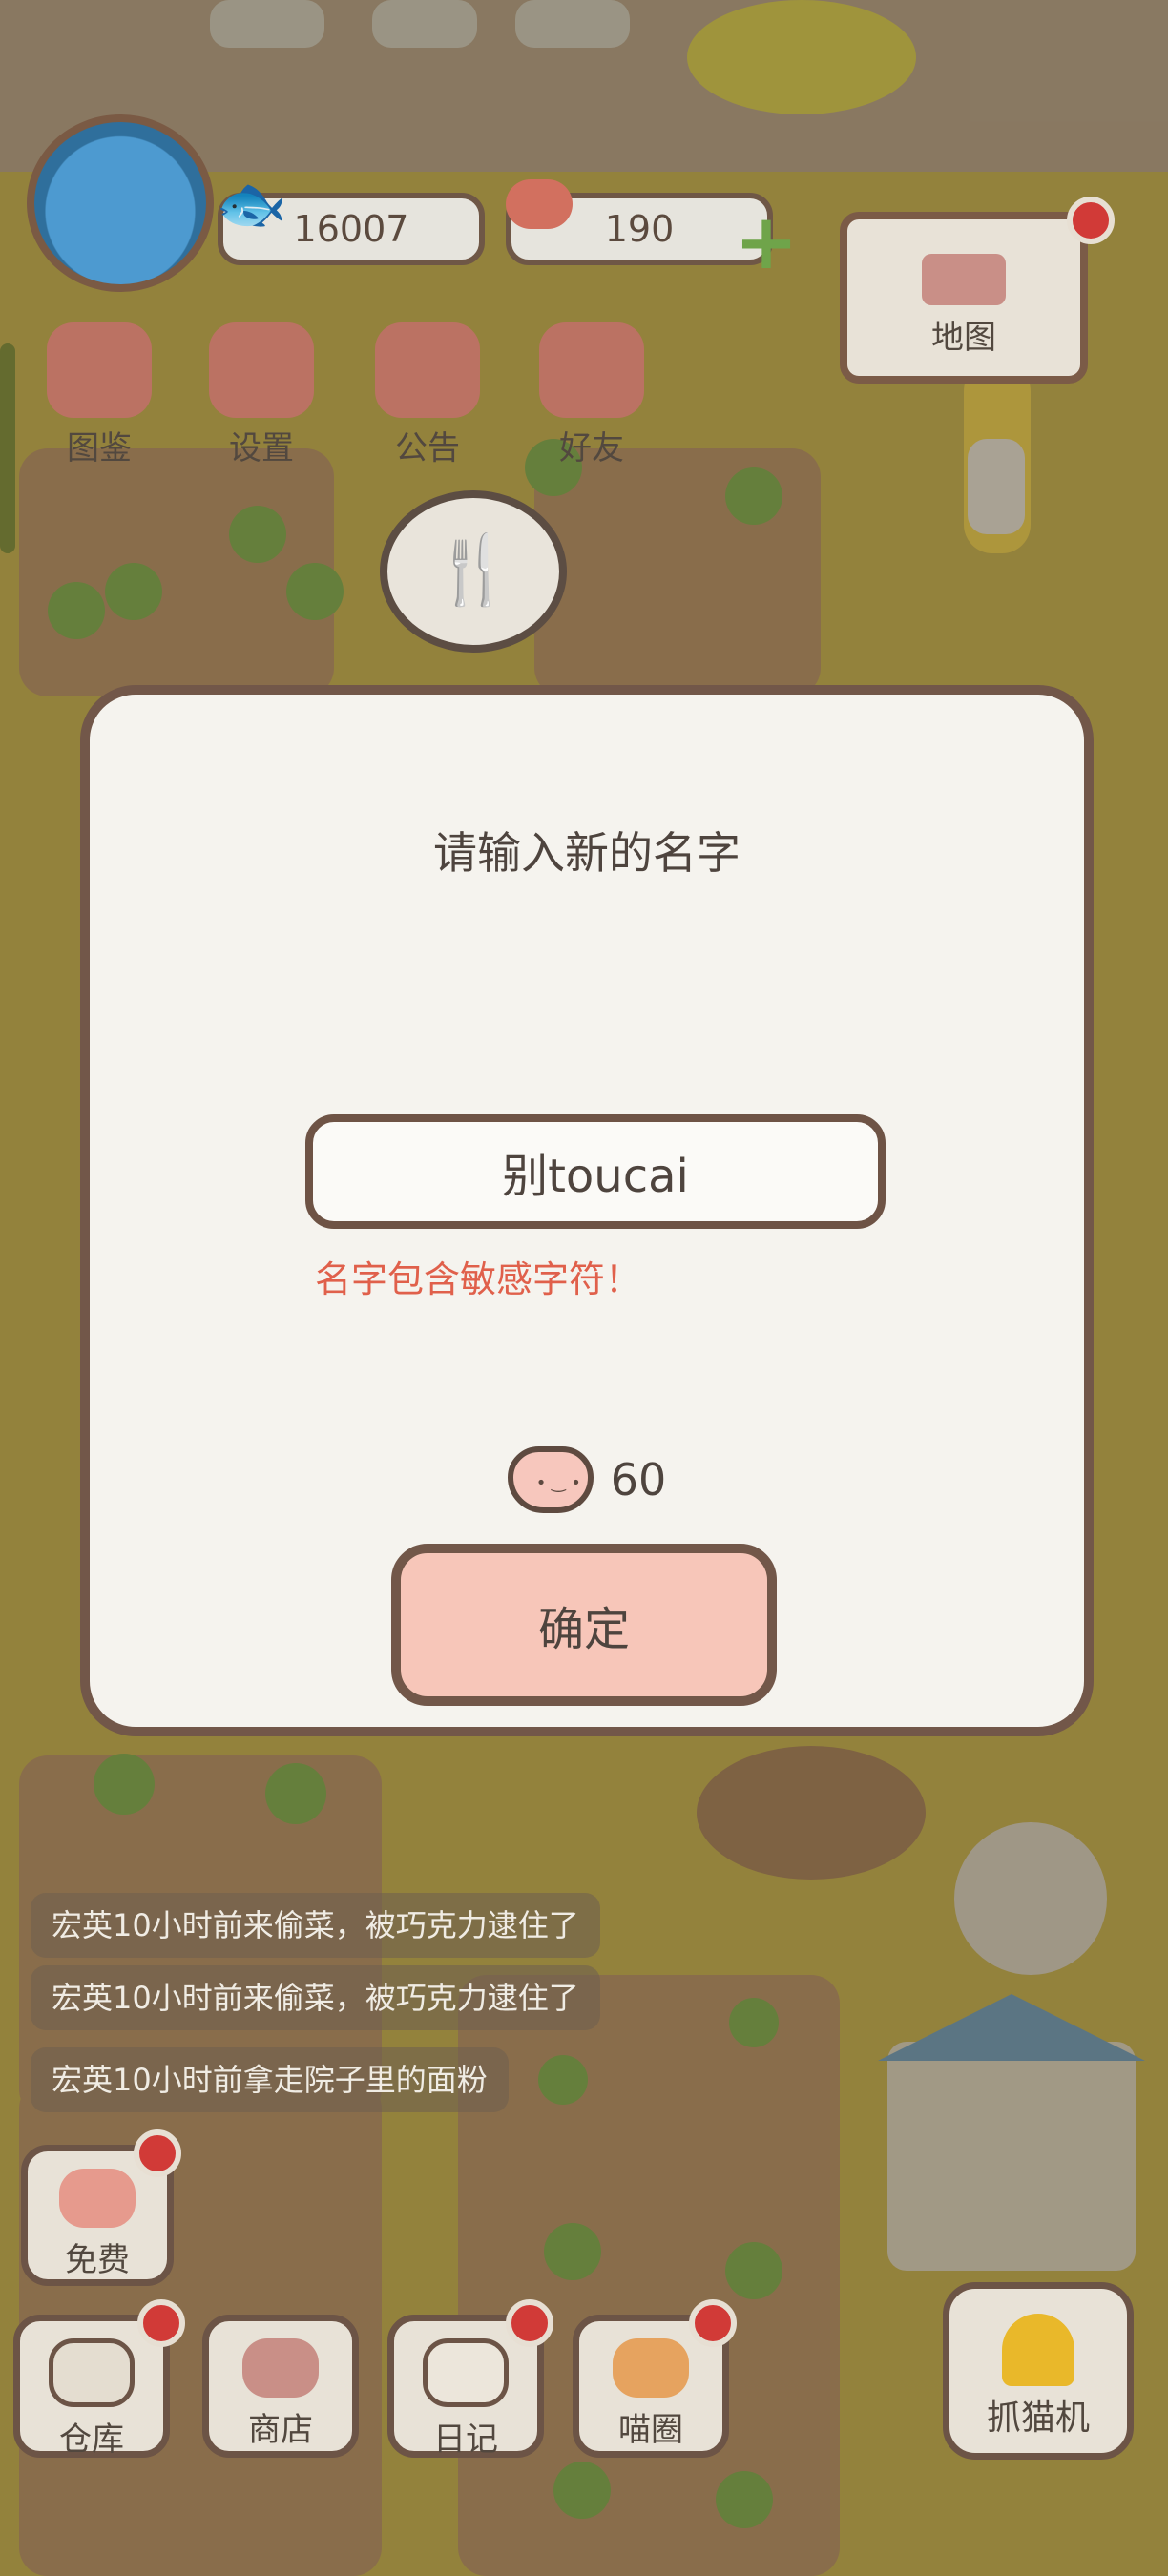 Image resolution: width=1168 pixels, height=2576 pixels. What do you see at coordinates (427, 370) in the screenshot?
I see `gift-icon` at bounding box center [427, 370].